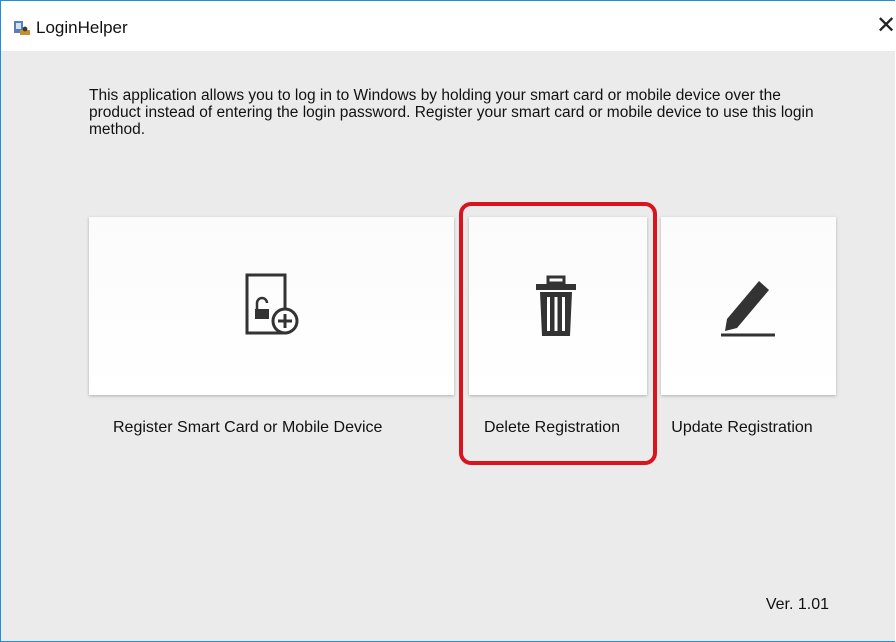 This screenshot has height=642, width=896. I want to click on highlight-frame, so click(558, 333).